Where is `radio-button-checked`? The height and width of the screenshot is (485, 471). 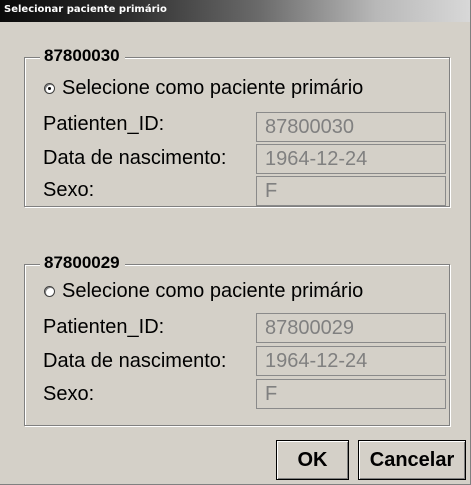 radio-button-checked is located at coordinates (49, 88).